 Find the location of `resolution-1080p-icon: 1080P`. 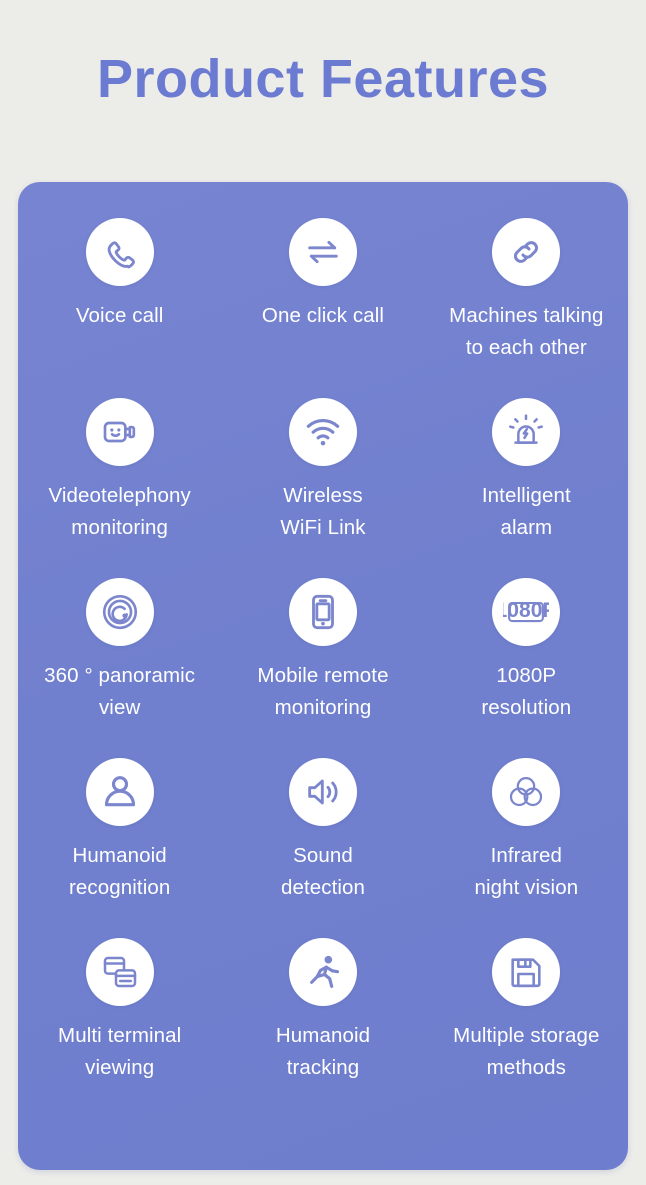

resolution-1080p-icon: 1080P is located at coordinates (526, 612).